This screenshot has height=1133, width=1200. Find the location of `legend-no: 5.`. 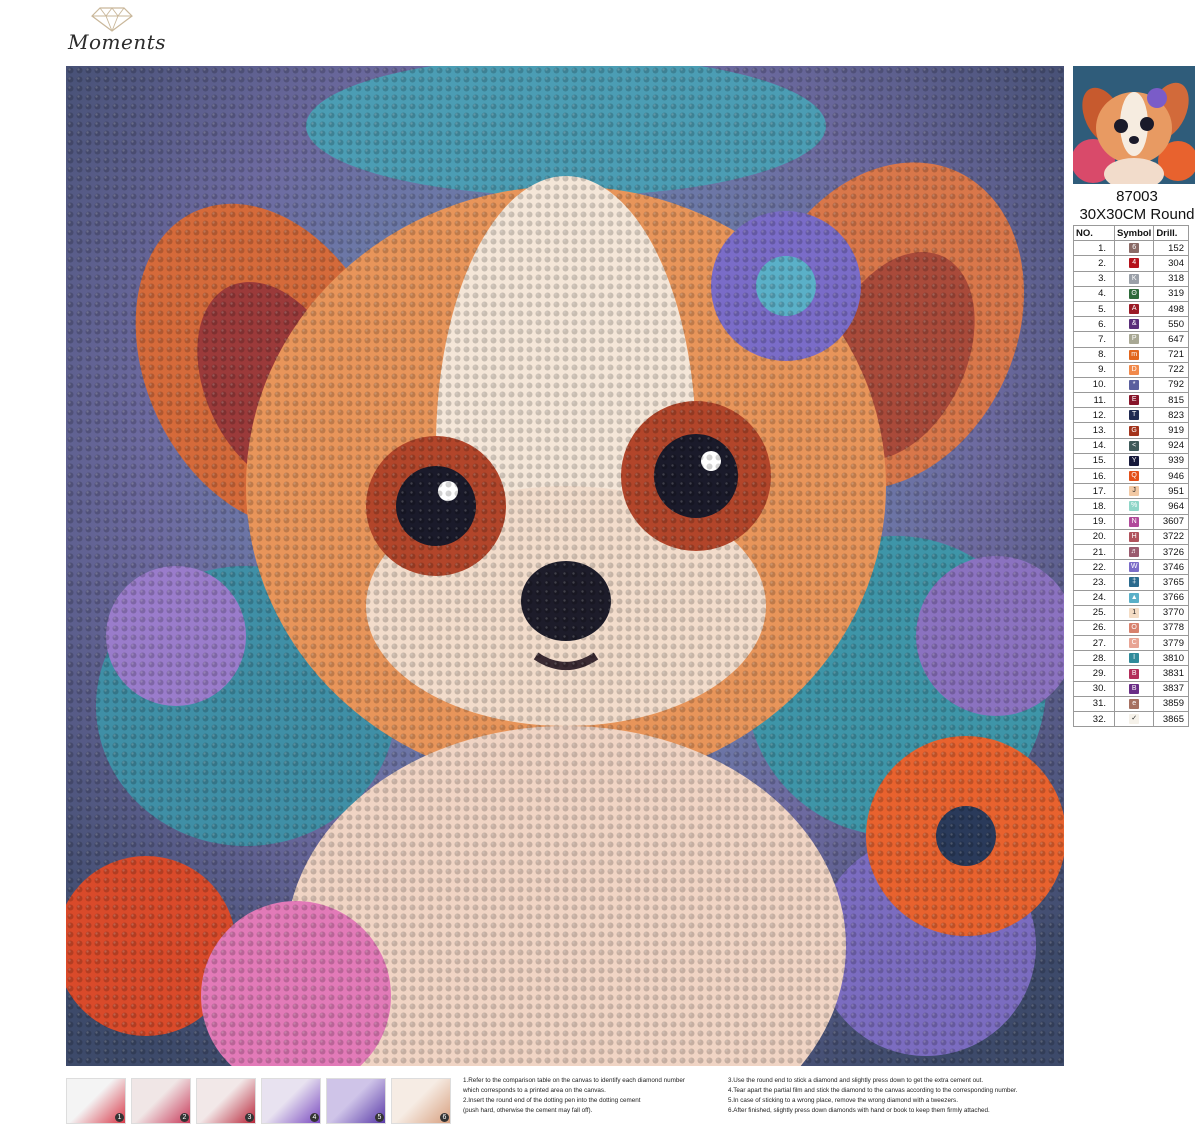

legend-no: 5. is located at coordinates (1094, 309).